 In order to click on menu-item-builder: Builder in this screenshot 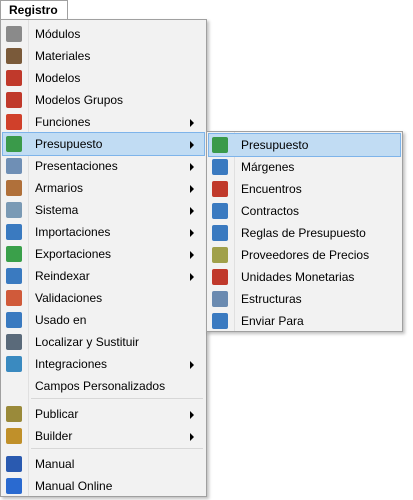, I will do `click(103, 436)`.